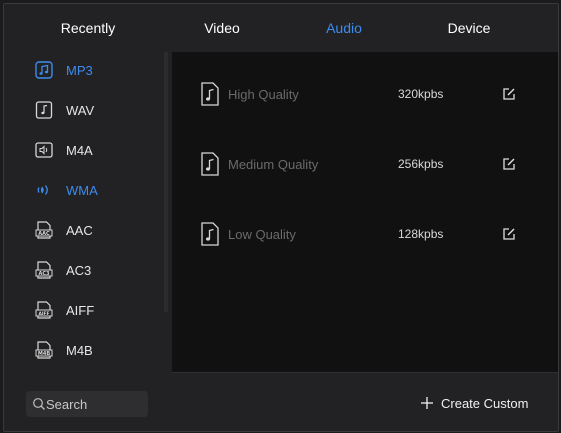  I want to click on quality-label: Low Quality, so click(262, 234).